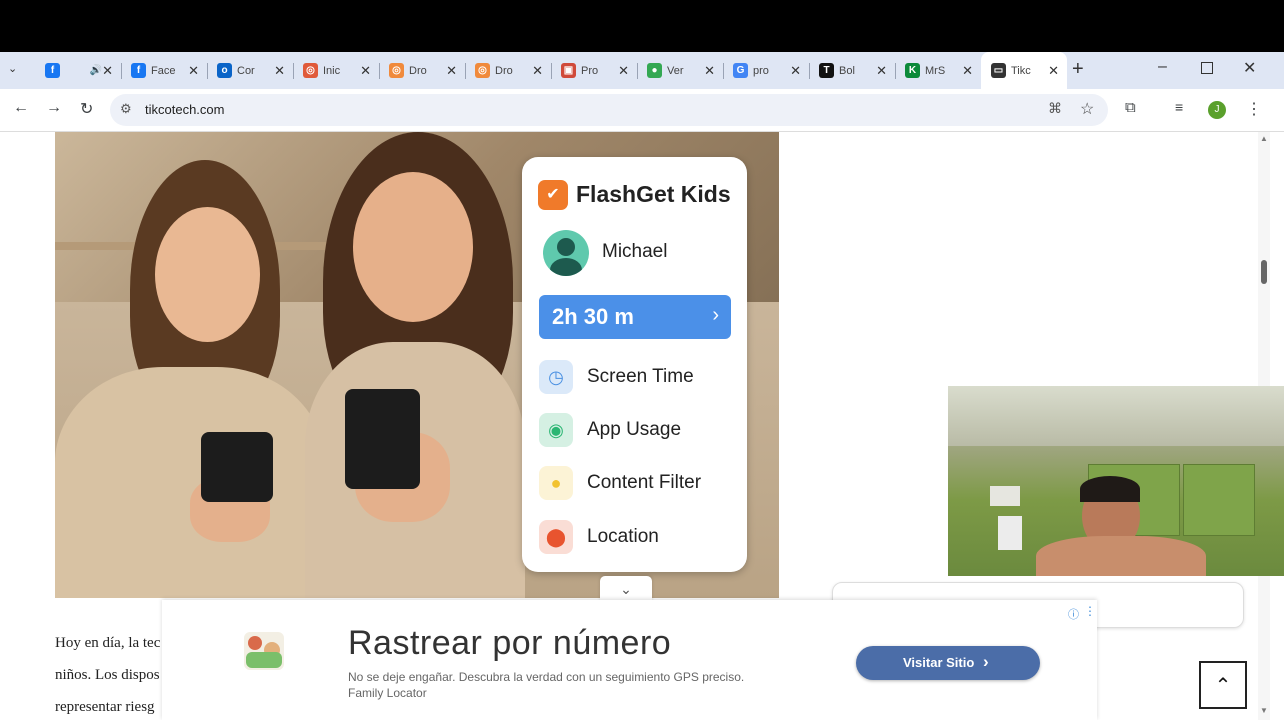 The image size is (1284, 720). Describe the element at coordinates (653, 194) in the screenshot. I see `brand-name: FlashGet Kids` at that location.